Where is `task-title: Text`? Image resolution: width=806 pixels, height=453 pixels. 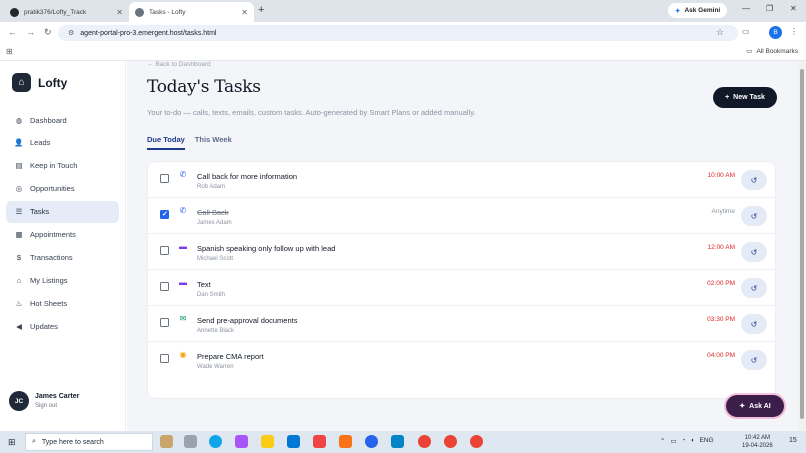 task-title: Text is located at coordinates (204, 284).